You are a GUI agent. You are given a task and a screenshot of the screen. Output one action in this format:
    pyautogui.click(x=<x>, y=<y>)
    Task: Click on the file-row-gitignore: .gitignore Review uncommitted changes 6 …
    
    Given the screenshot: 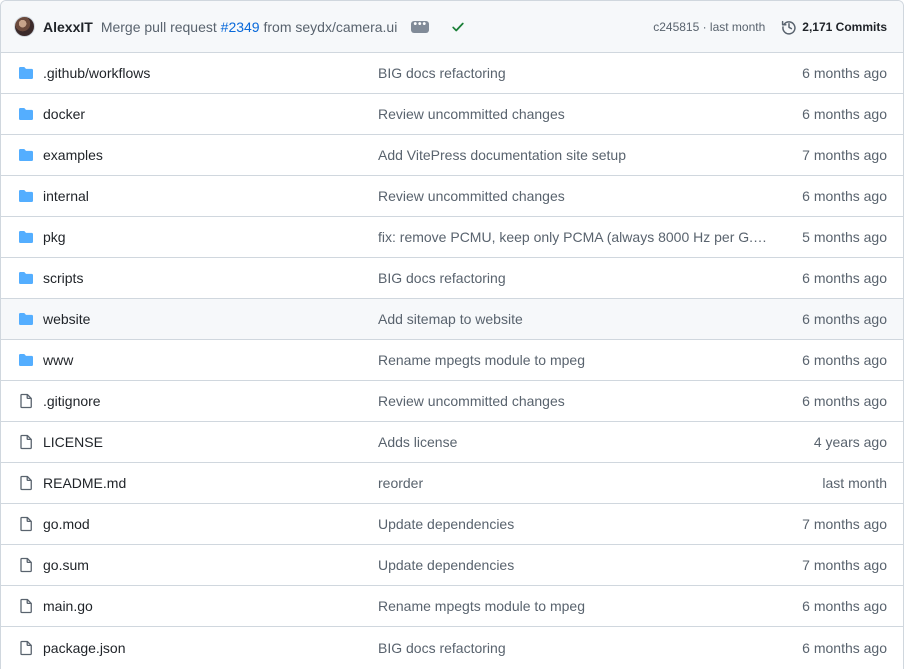 What is the action you would take?
    pyautogui.click(x=452, y=401)
    